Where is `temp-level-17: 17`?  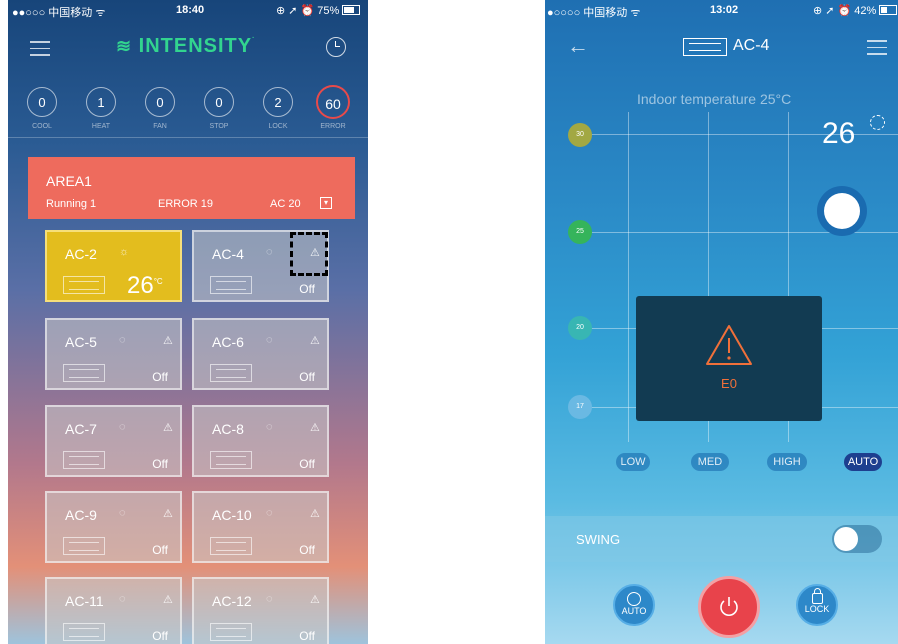 temp-level-17: 17 is located at coordinates (580, 407).